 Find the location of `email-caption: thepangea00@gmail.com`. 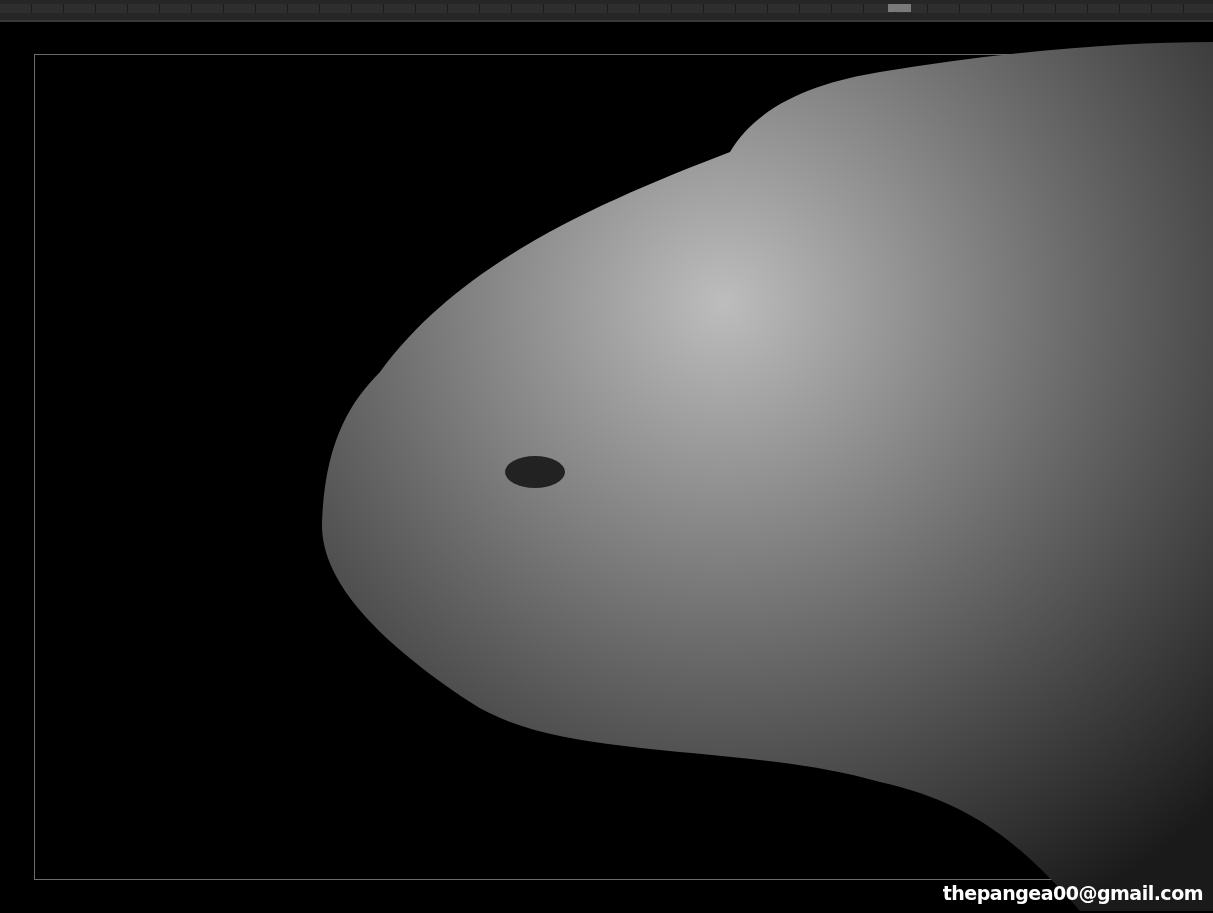

email-caption: thepangea00@gmail.com is located at coordinates (1072, 893).